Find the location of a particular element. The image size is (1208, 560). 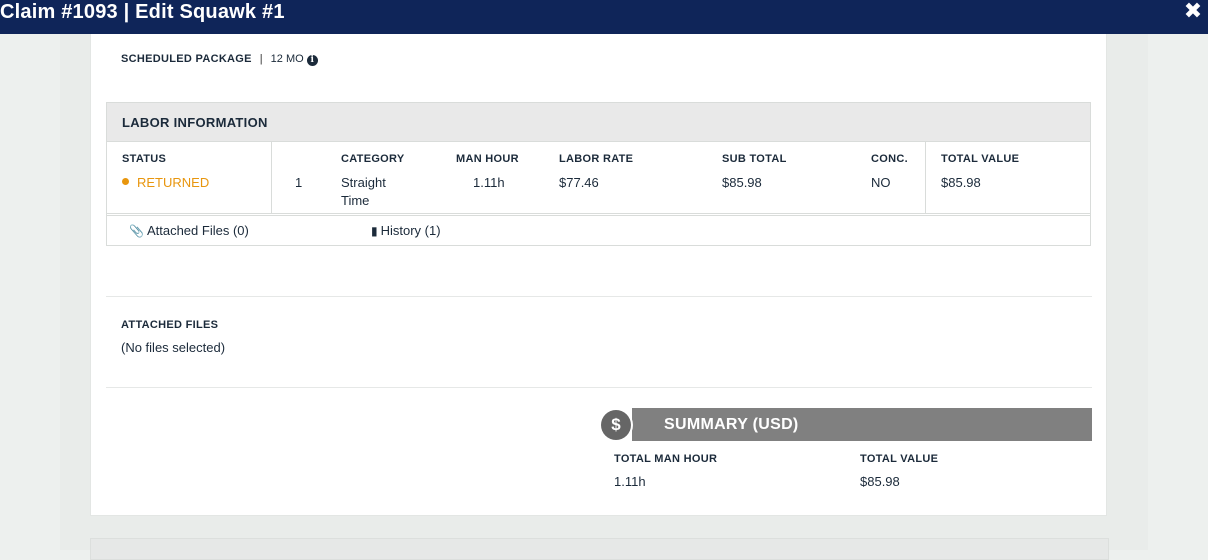

paperclip-icon: 📎 is located at coordinates (136, 231).